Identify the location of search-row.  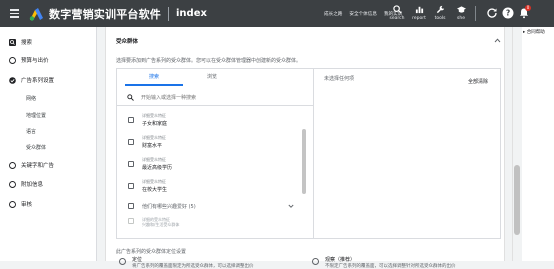
(215, 98).